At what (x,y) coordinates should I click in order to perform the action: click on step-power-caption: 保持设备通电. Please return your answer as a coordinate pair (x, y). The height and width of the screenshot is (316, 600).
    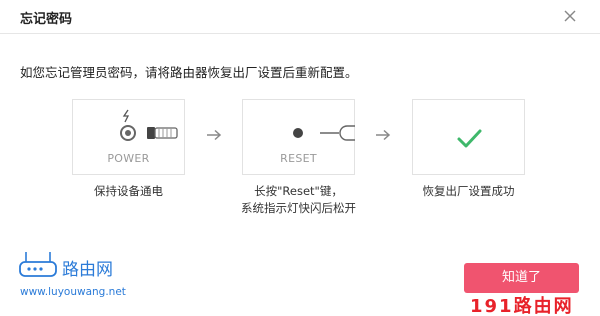
    Looking at the image, I should click on (128, 191).